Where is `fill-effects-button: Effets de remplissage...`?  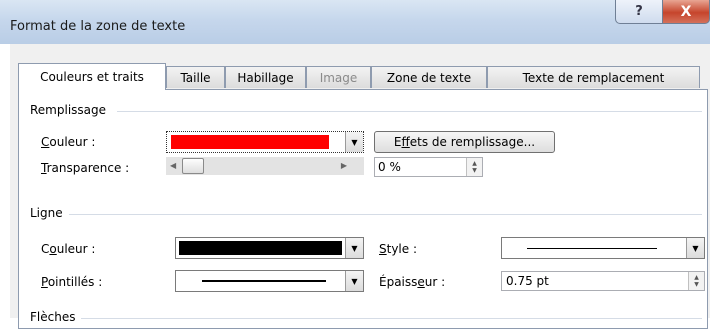 fill-effects-button: Effets de remplissage... is located at coordinates (464, 142).